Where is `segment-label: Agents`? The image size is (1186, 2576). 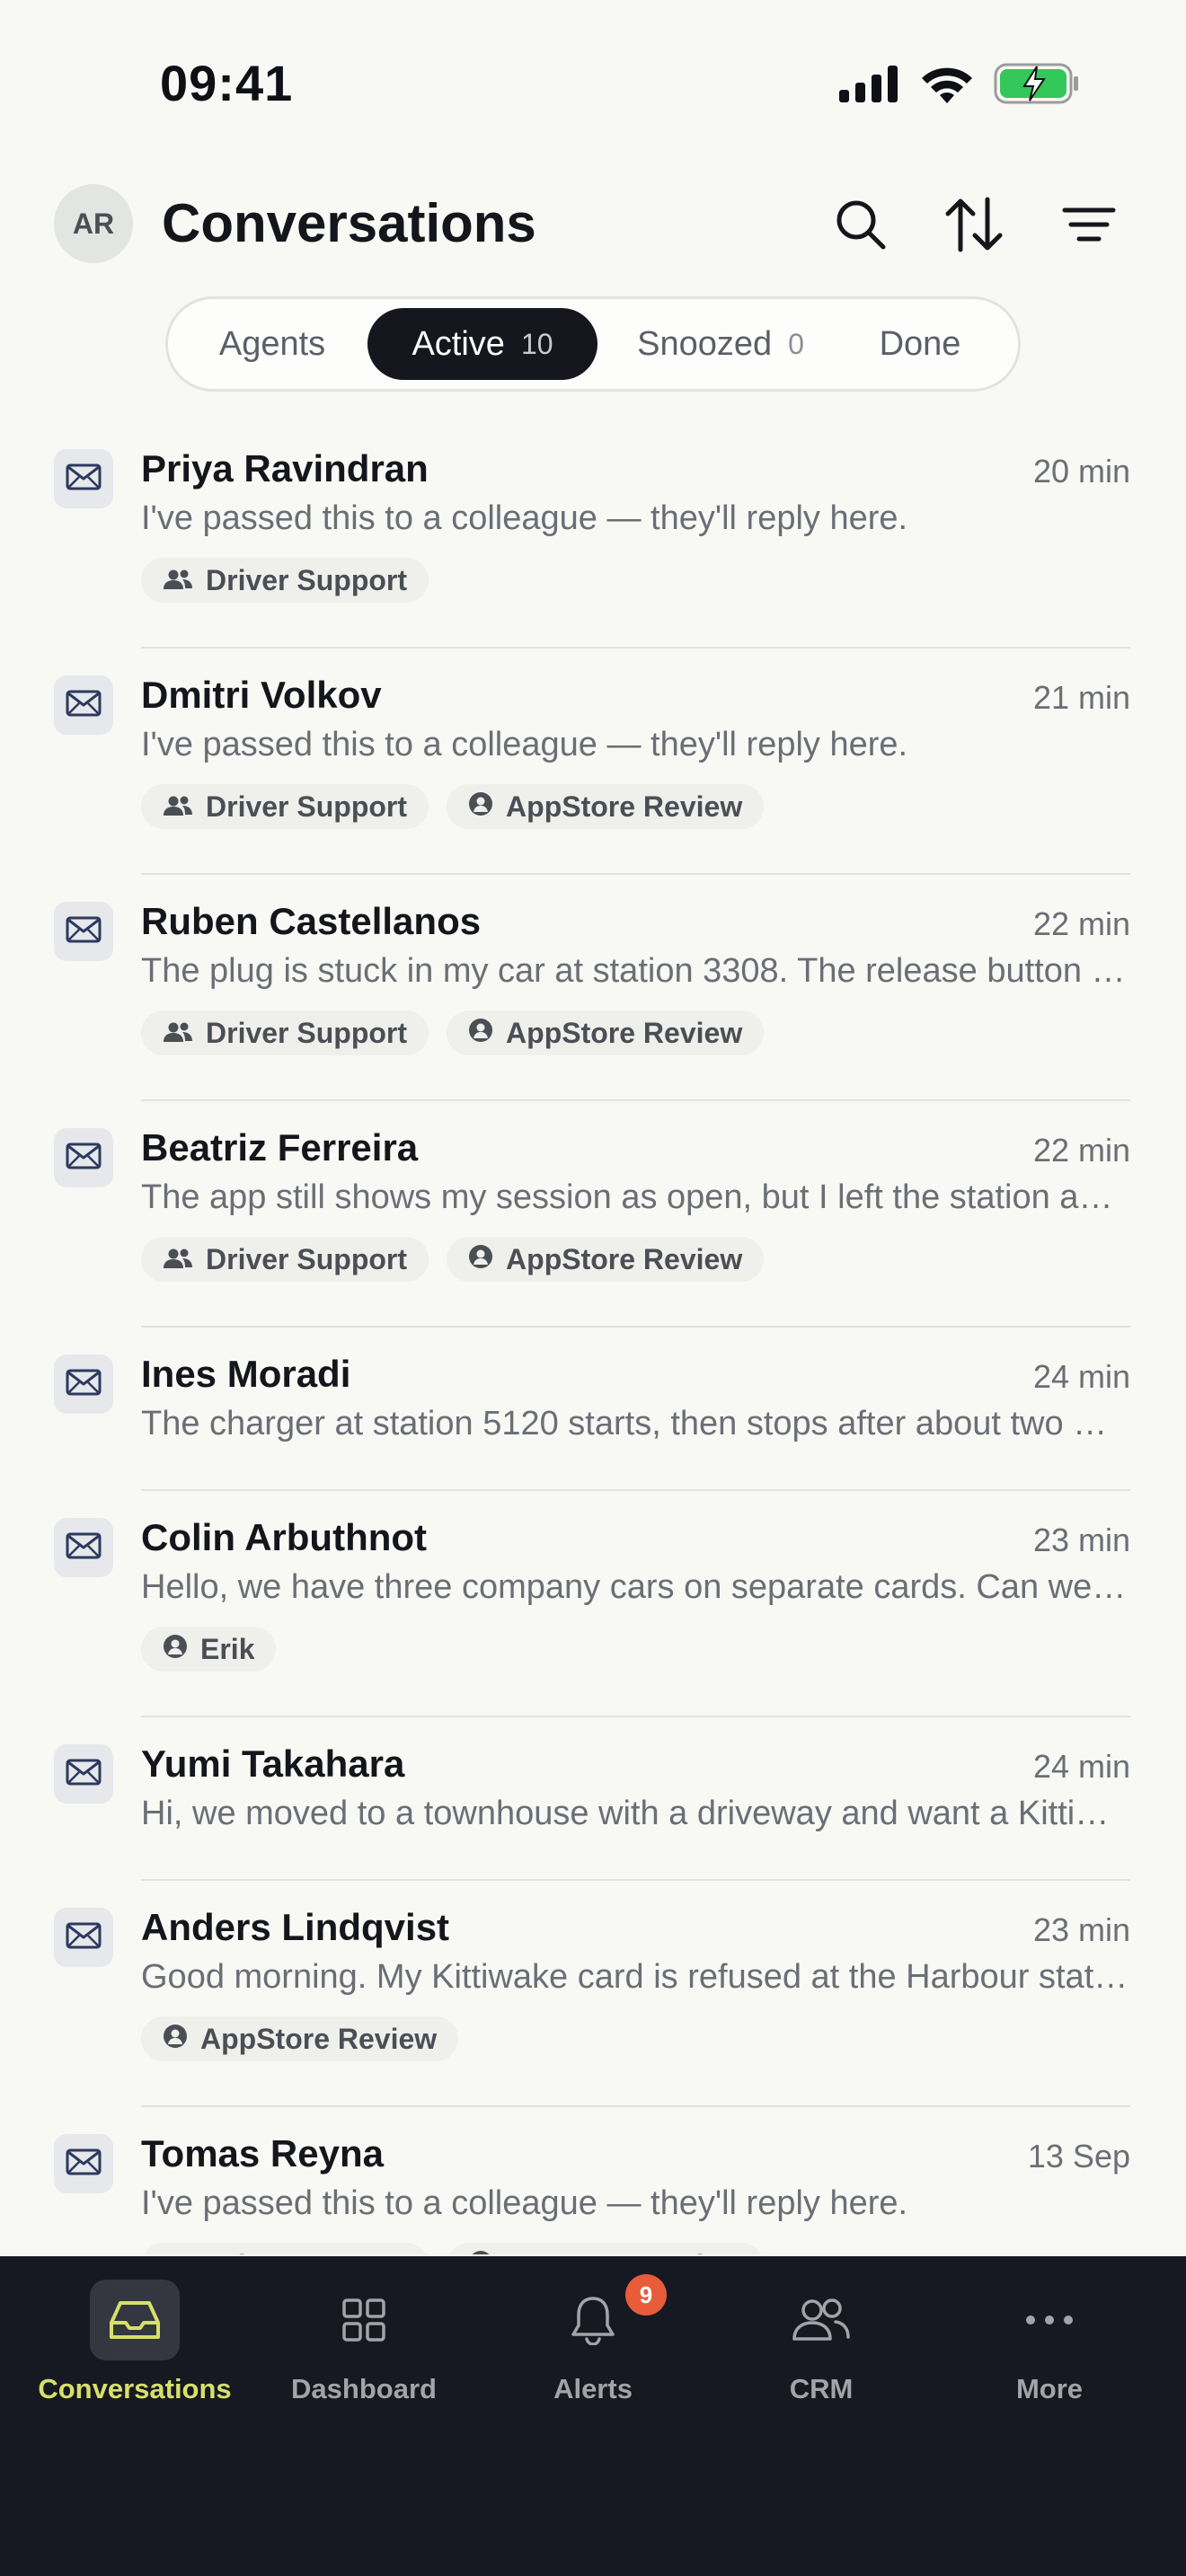 segment-label: Agents is located at coordinates (272, 343).